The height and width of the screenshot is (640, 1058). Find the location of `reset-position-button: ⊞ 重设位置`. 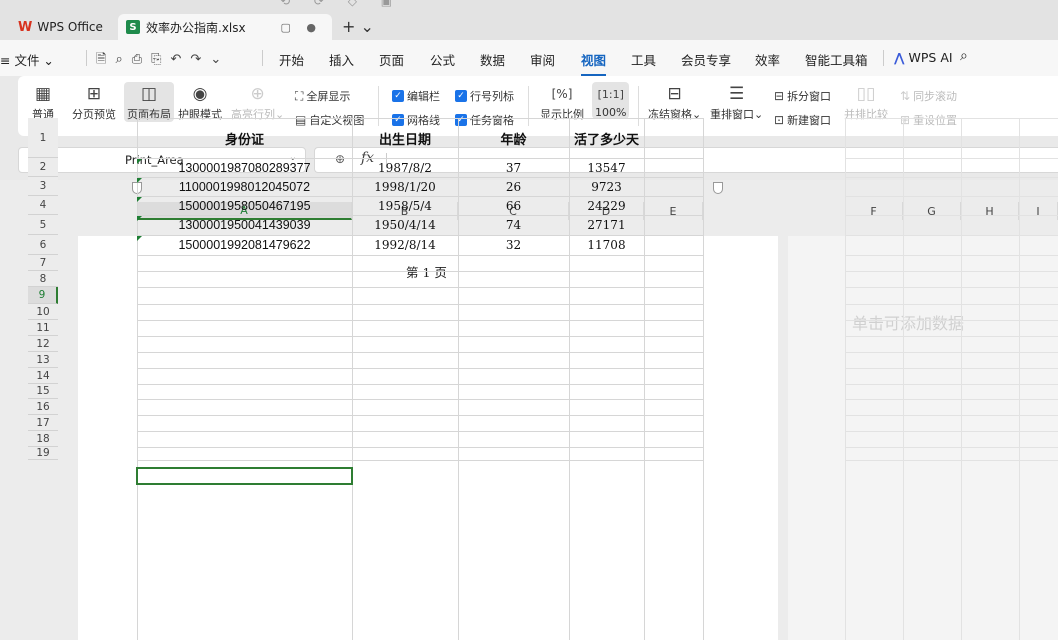

reset-position-button: ⊞ 重设位置 is located at coordinates (928, 120).